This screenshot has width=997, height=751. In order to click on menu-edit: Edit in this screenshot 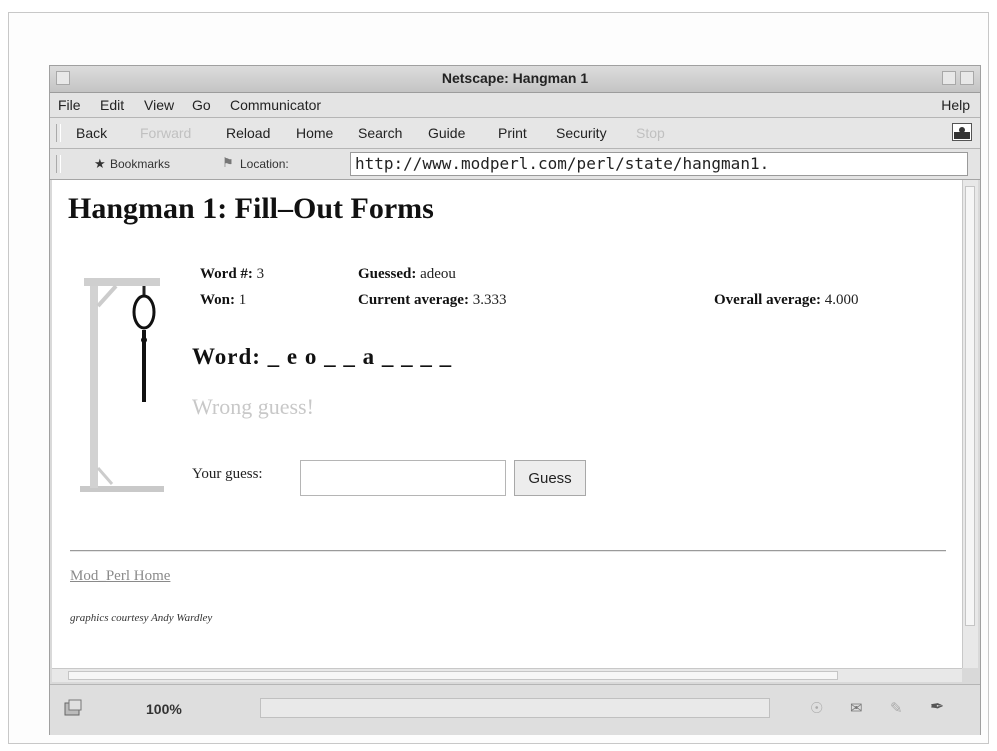, I will do `click(112, 105)`.